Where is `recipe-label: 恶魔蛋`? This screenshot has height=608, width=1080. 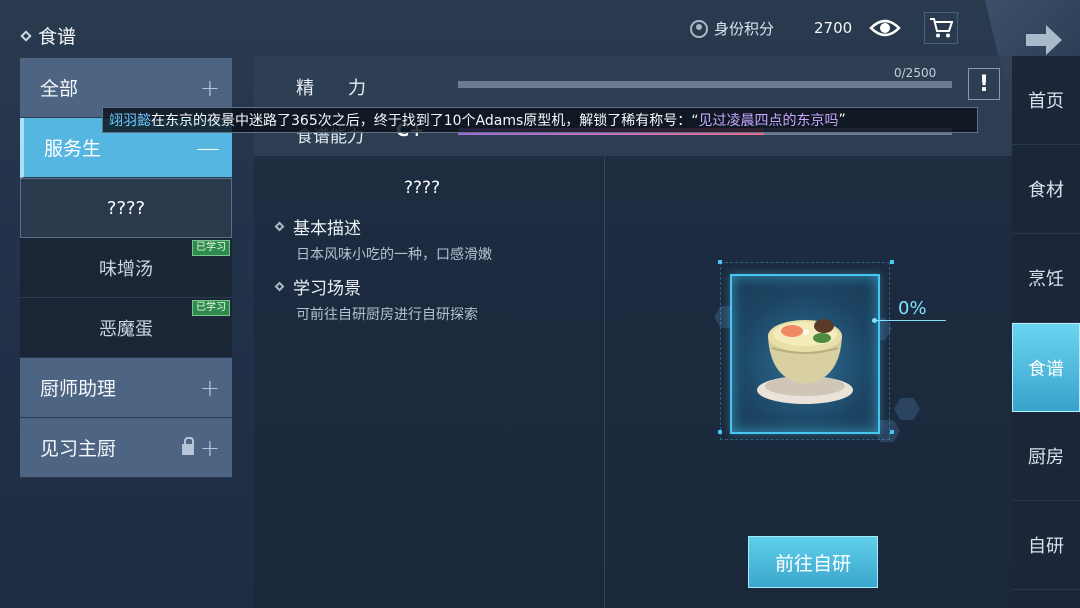 recipe-label: 恶魔蛋 is located at coordinates (126, 329).